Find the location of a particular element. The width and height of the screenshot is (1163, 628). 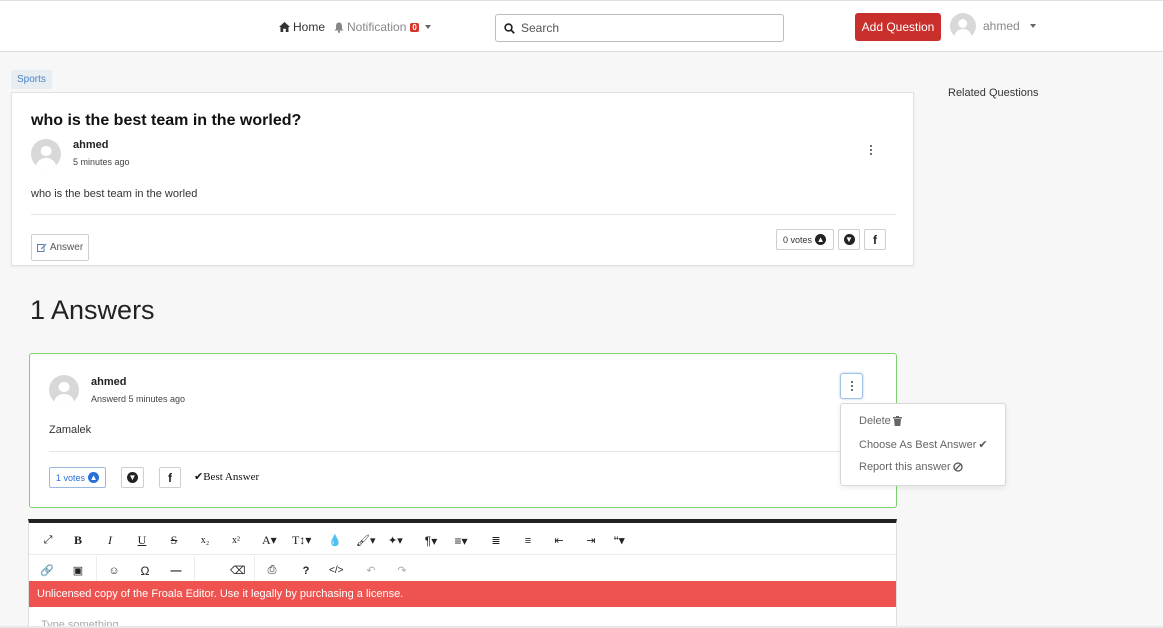

nav-home-link: Home is located at coordinates (302, 27).